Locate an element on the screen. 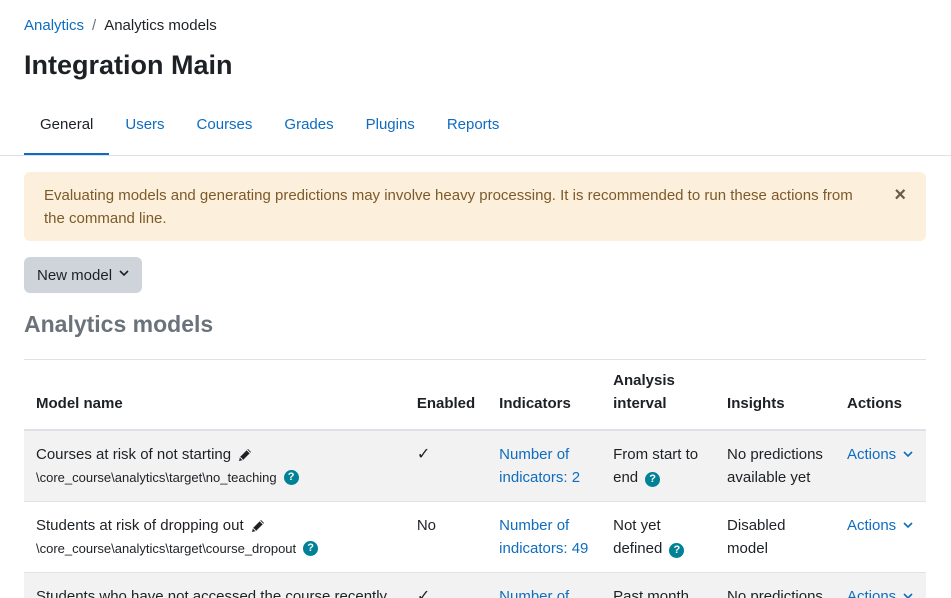 This screenshot has height=598, width=951. tab-courses: Courses is located at coordinates (225, 130).